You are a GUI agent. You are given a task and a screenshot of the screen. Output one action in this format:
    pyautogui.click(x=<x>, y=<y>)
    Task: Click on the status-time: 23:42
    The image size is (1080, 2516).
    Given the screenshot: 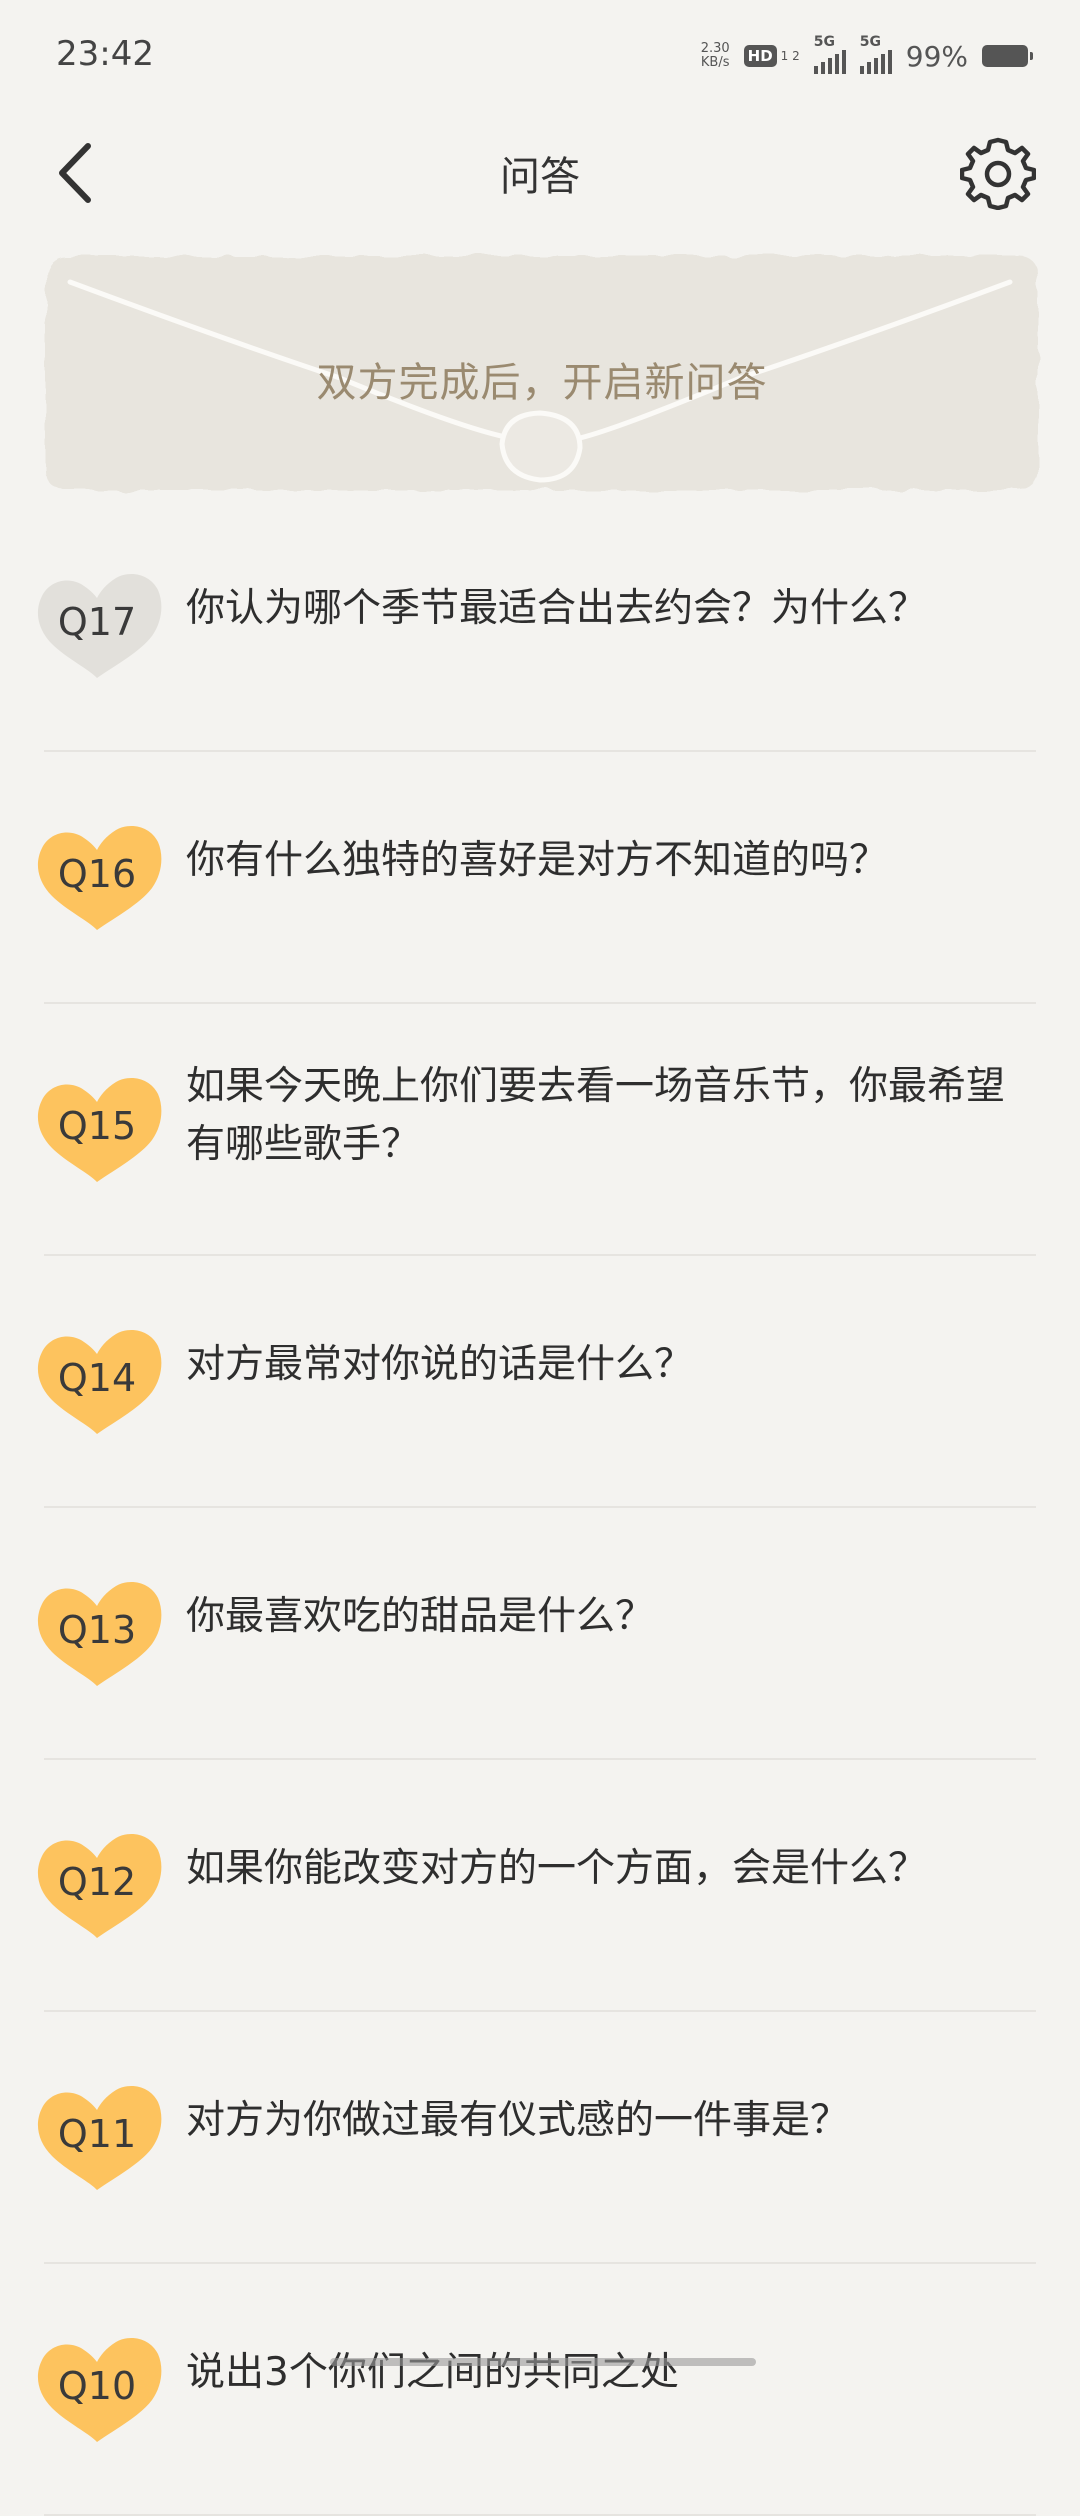 What is the action you would take?
    pyautogui.click(x=105, y=54)
    